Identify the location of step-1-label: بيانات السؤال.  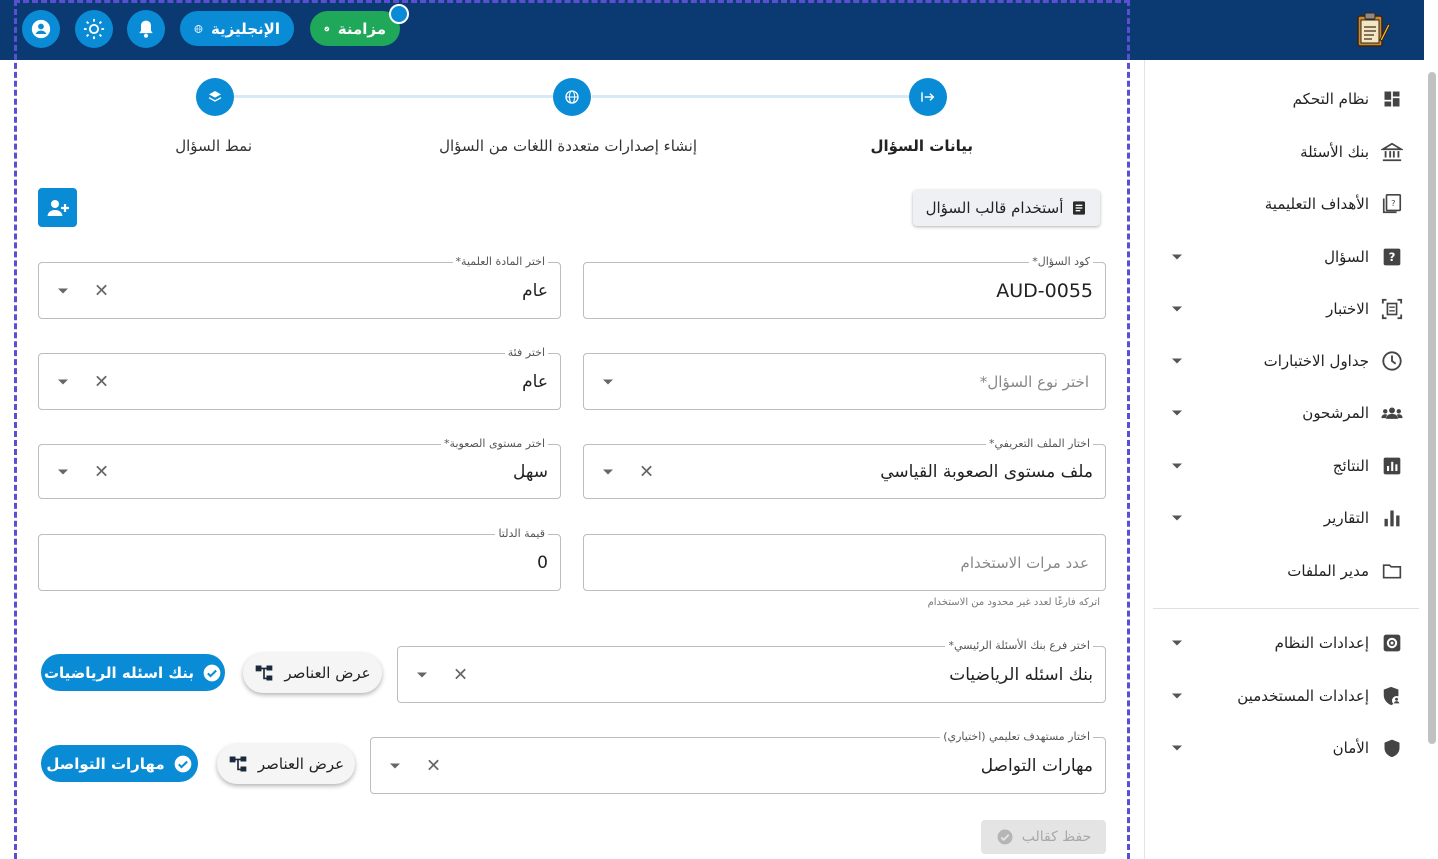
(921, 146).